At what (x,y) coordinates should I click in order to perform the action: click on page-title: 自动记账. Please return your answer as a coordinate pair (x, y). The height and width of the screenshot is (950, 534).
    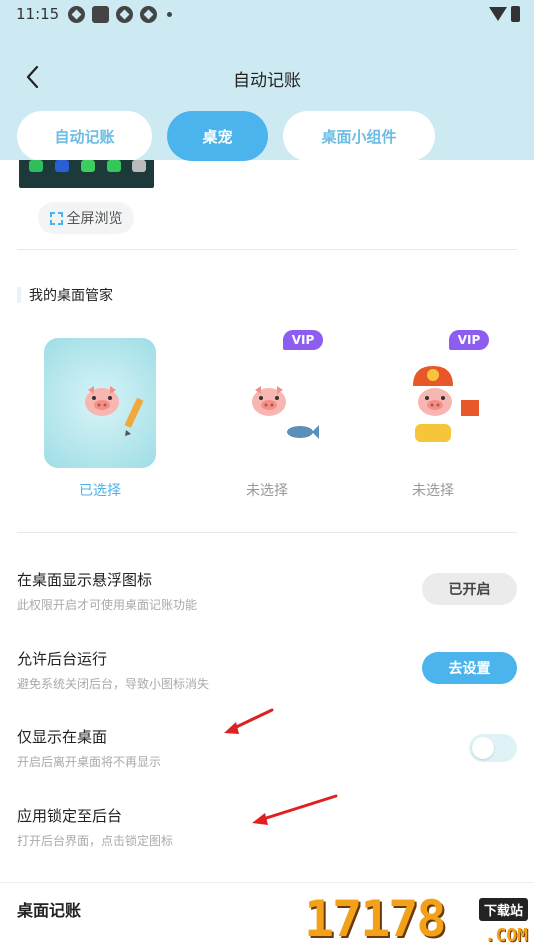
    Looking at the image, I should click on (267, 81).